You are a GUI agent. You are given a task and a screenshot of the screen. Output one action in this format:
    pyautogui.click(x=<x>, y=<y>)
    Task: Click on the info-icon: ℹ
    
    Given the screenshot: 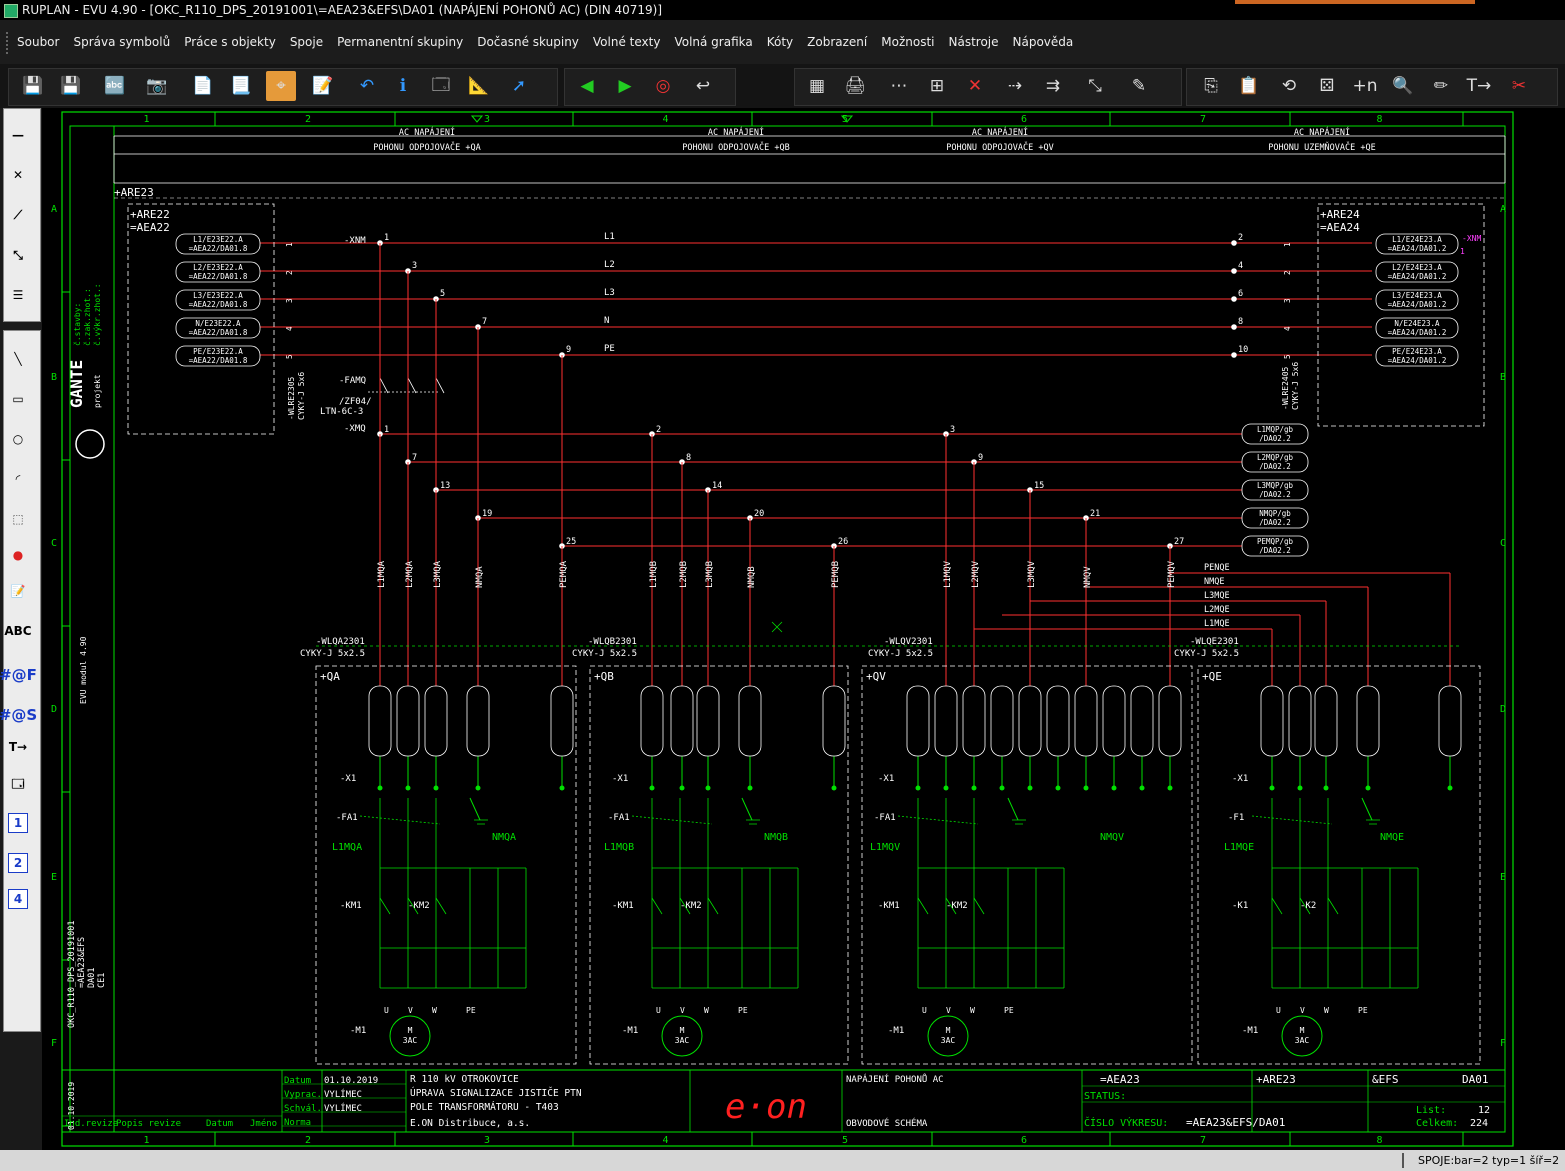 What is the action you would take?
    pyautogui.click(x=403, y=86)
    